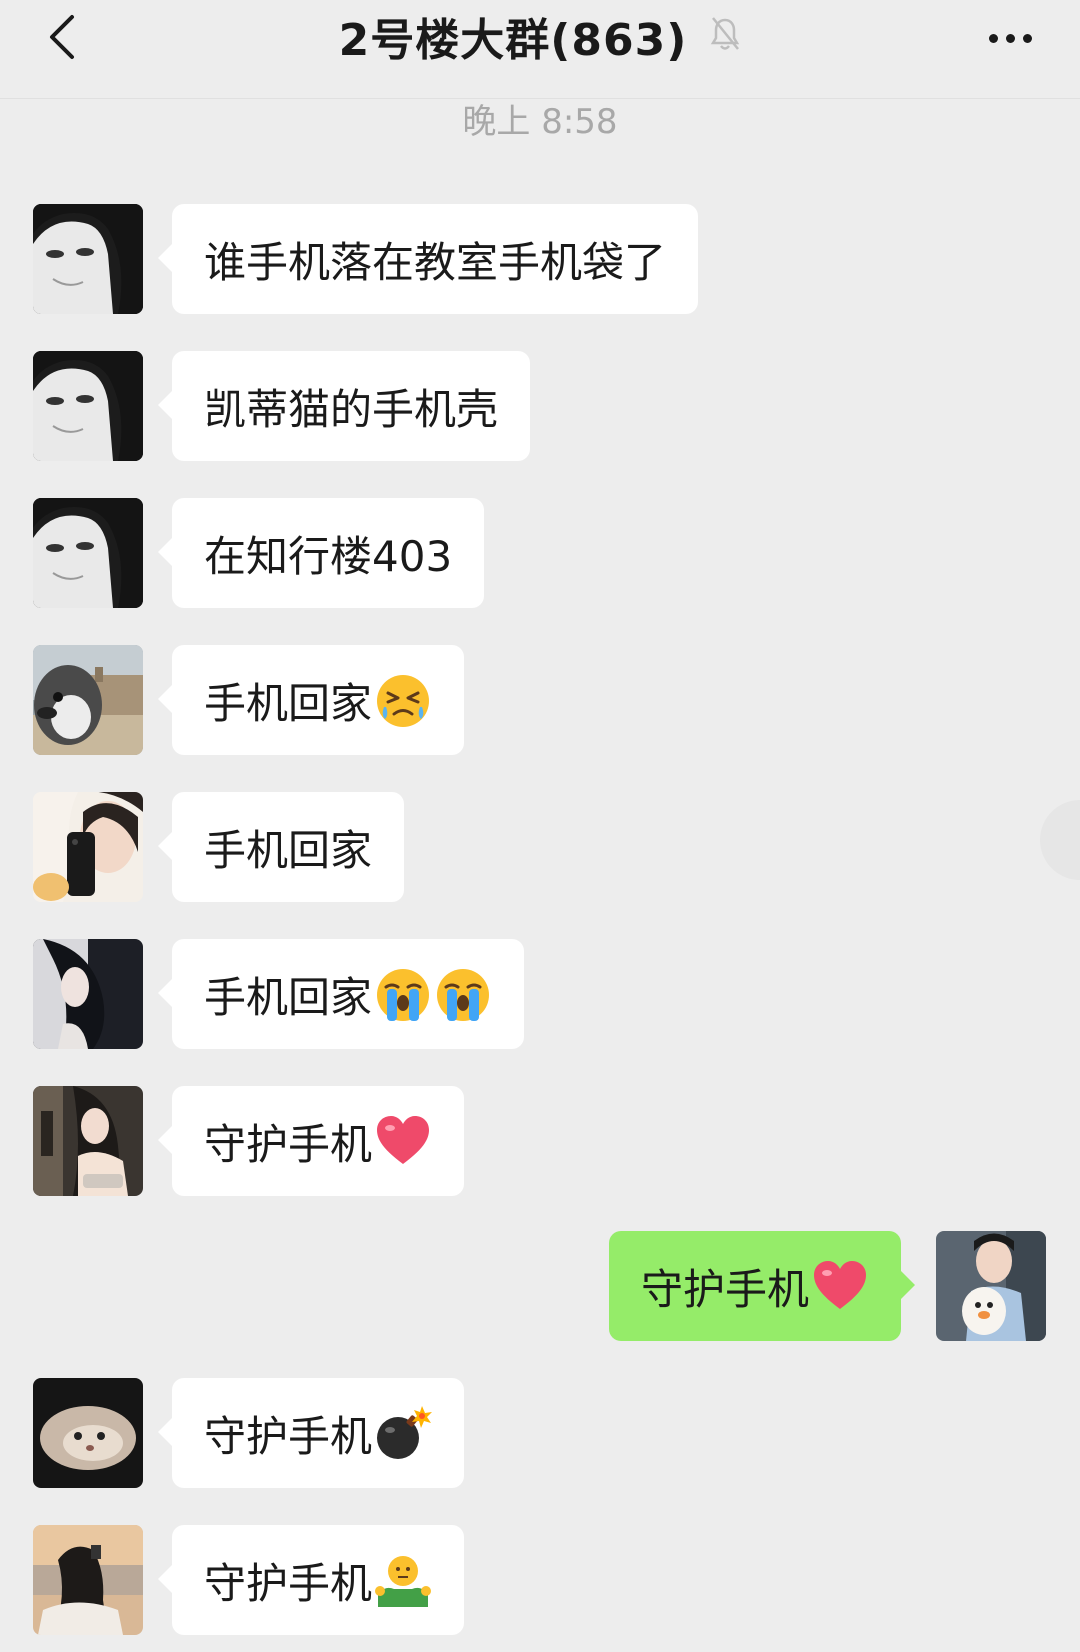 This screenshot has width=1080, height=1652. I want to click on message-text: 谁手机落在教室手机袋了, so click(435, 262).